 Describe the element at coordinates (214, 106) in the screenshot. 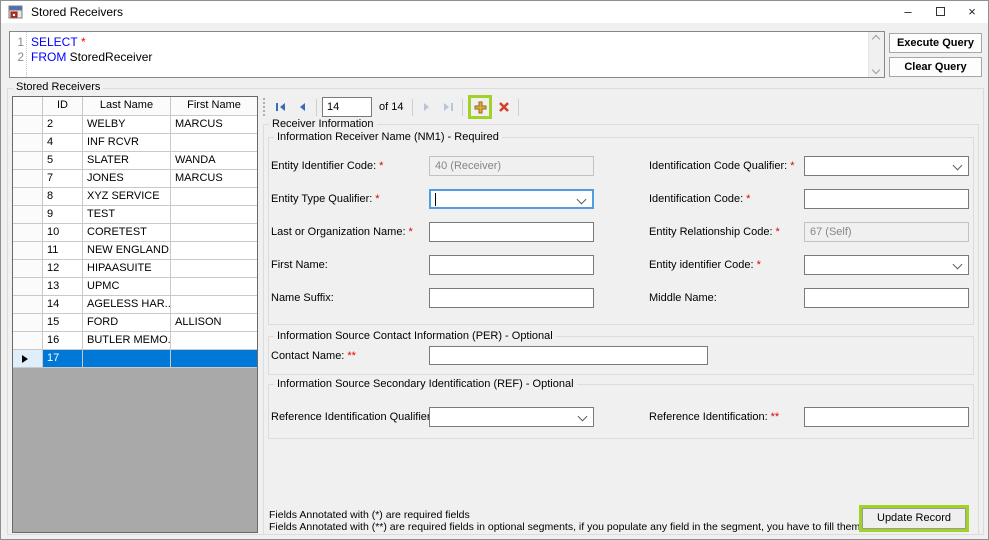

I see `column-header-first-name: First Name` at that location.